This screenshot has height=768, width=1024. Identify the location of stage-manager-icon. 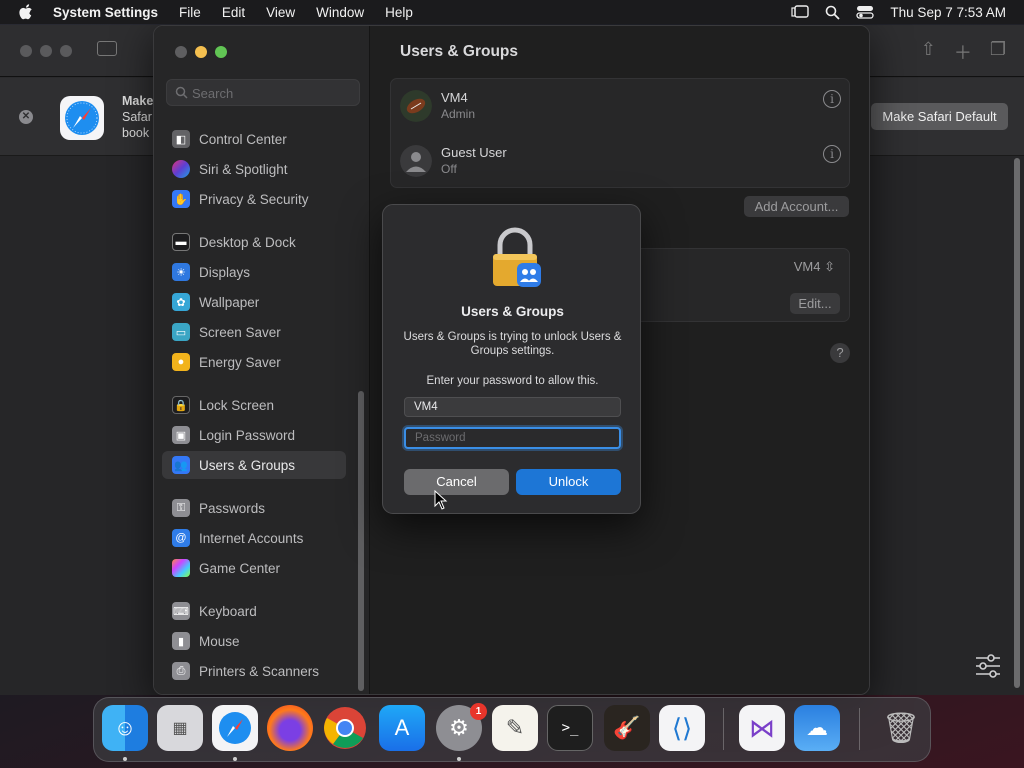
(800, 12).